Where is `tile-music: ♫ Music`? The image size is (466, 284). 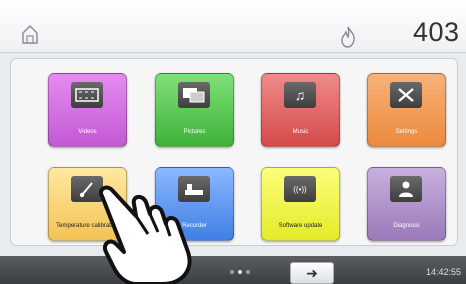 tile-music: ♫ Music is located at coordinates (300, 110).